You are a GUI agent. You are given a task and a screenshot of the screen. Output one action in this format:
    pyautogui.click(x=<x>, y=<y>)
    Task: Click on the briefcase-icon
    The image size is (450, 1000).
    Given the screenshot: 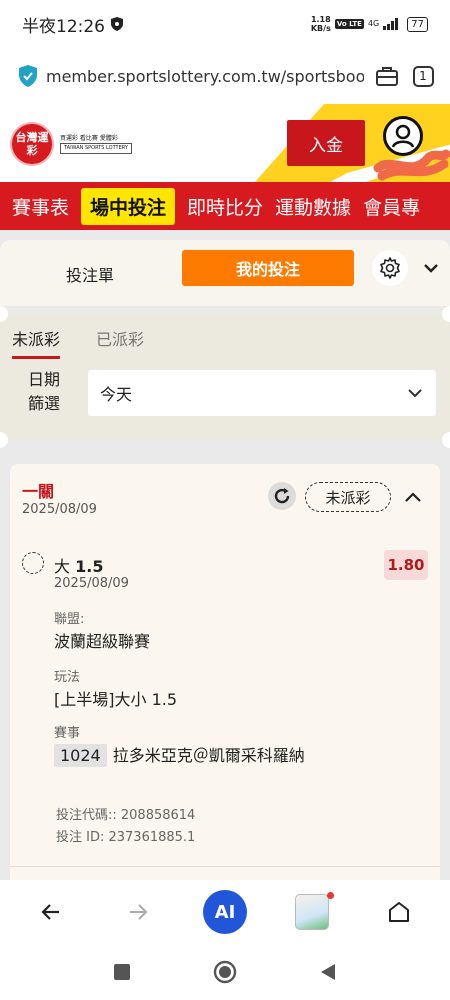 What is the action you would take?
    pyautogui.click(x=387, y=76)
    